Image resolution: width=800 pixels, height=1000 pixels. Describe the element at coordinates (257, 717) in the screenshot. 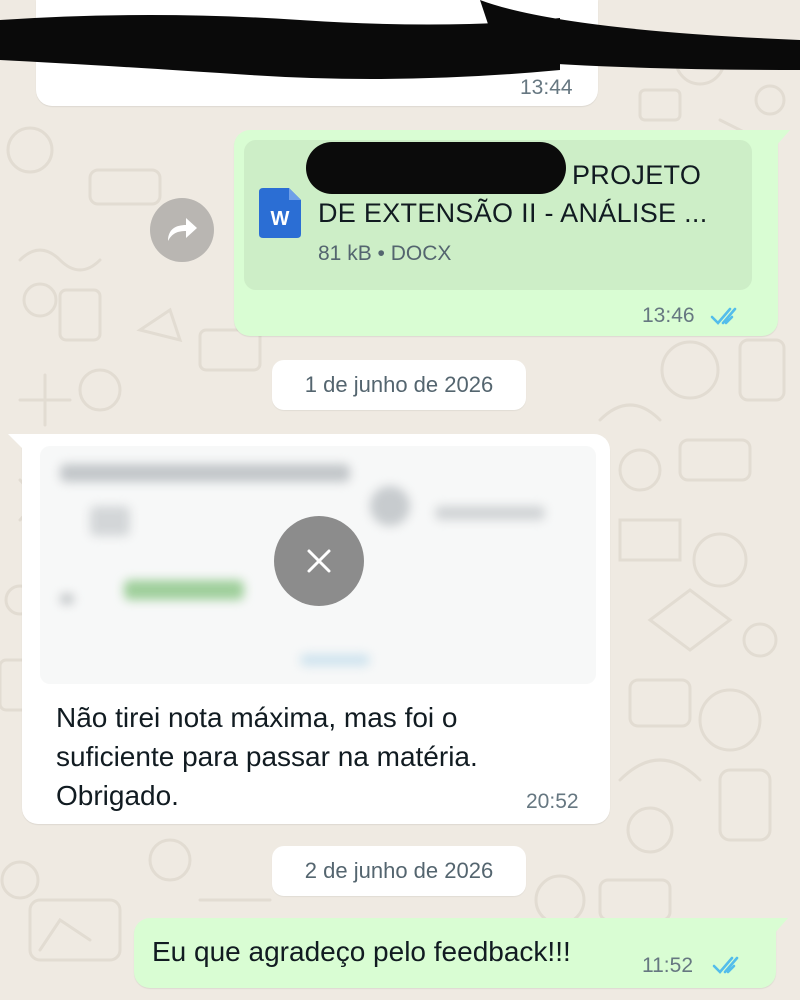

I see `message-text-line: Não tirei nota máxima, mas foi o` at that location.